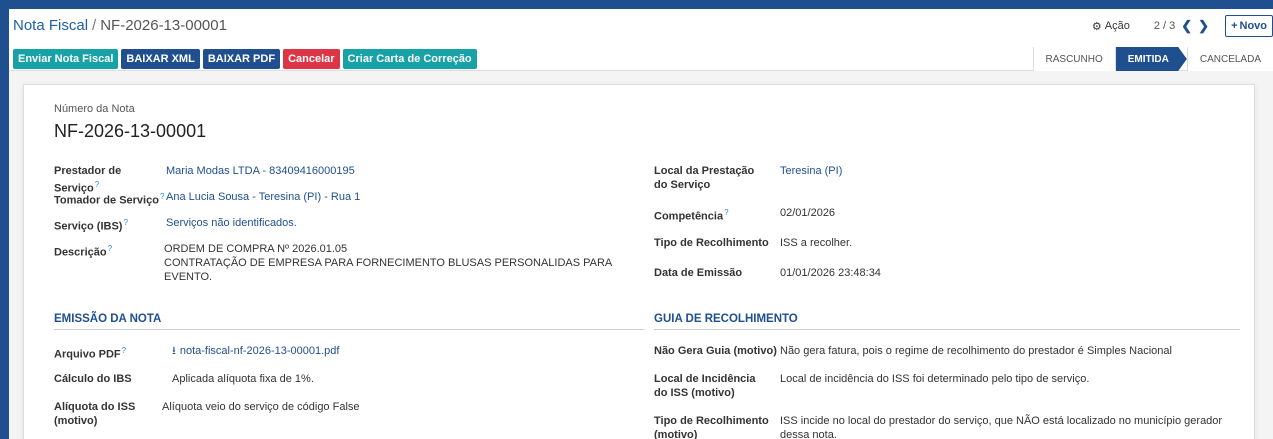 The image size is (1273, 439). I want to click on tipo-recolhimento-row: Tipo de Recolhimento ISS a recolher., so click(934, 251).